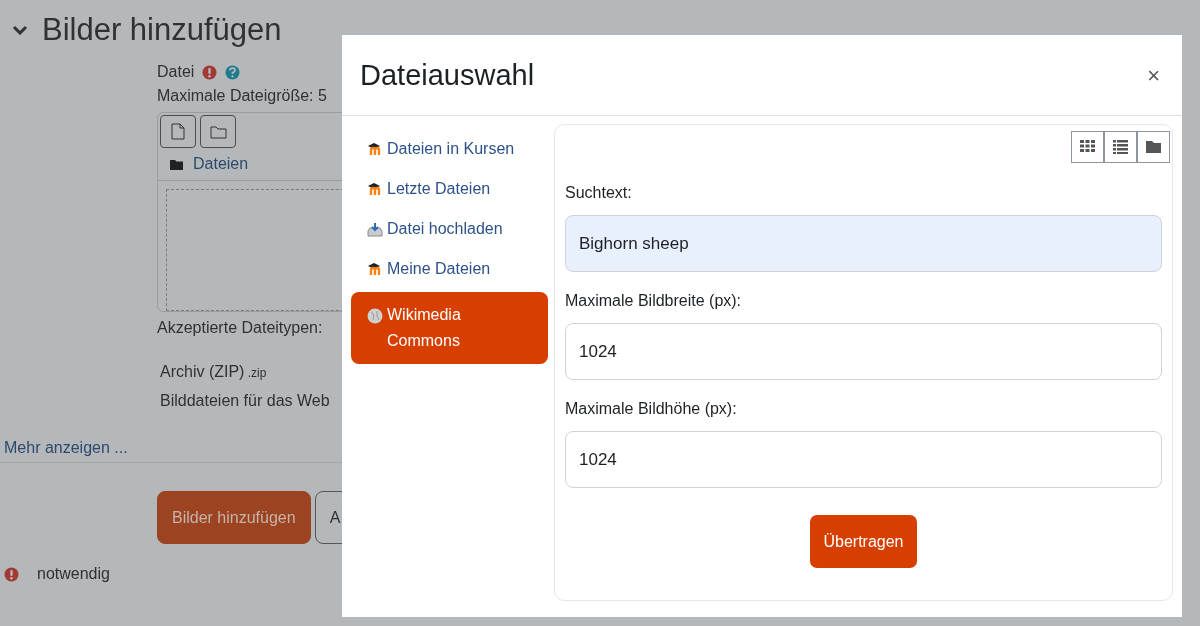 The height and width of the screenshot is (626, 1200). Describe the element at coordinates (213, 372) in the screenshot. I see `file-type-text: Archiv (ZIP) .zip` at that location.